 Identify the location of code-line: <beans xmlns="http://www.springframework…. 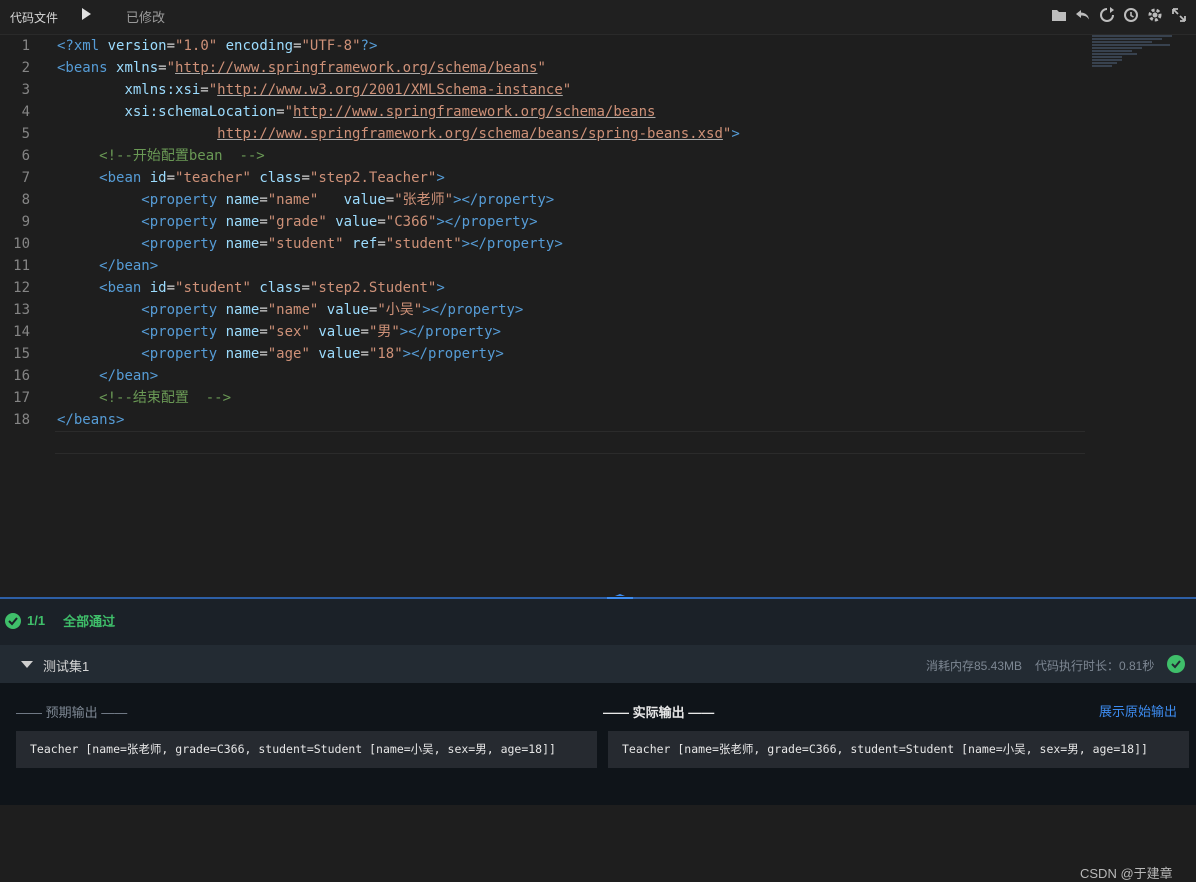
(398, 68).